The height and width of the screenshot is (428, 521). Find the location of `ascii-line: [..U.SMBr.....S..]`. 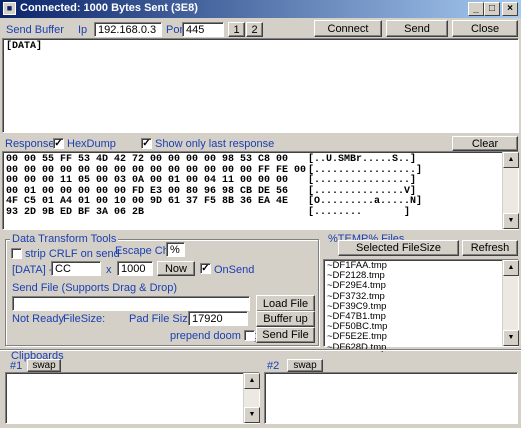

ascii-line: [..U.SMBr.....S..] is located at coordinates (362, 159).